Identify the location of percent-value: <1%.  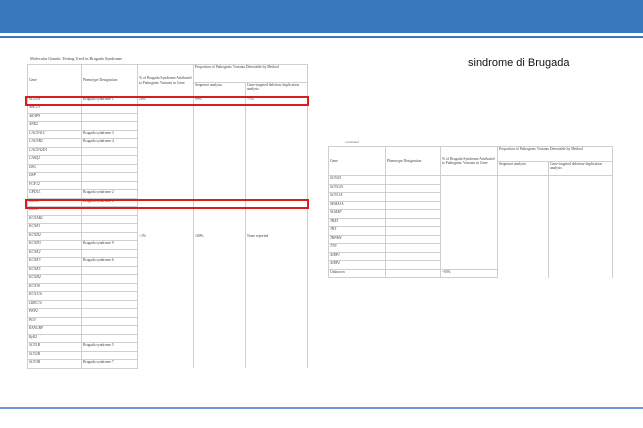
(142, 236).